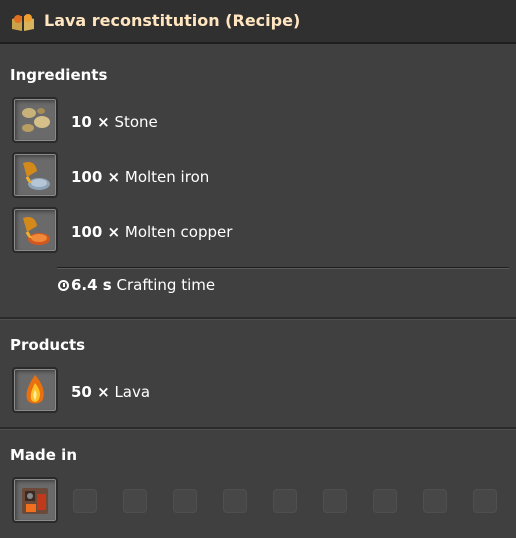 This screenshot has width=516, height=538. I want to click on stone-icon, so click(36, 120).